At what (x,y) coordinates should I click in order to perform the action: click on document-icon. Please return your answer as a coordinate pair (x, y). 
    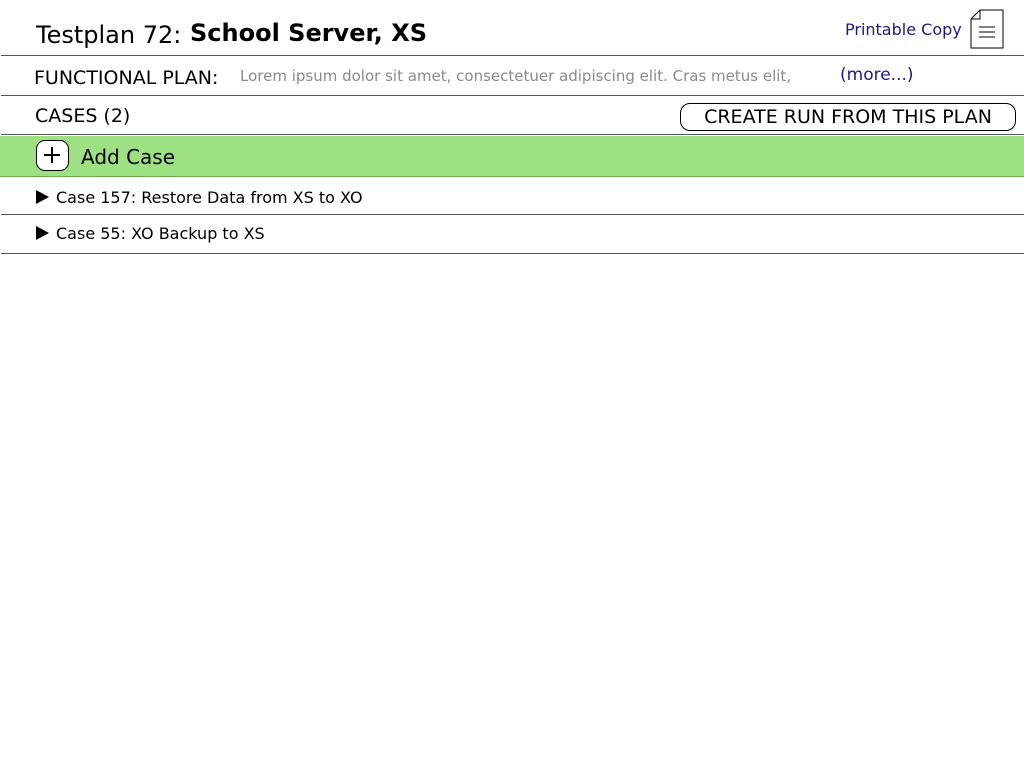
    Looking at the image, I should click on (987, 29).